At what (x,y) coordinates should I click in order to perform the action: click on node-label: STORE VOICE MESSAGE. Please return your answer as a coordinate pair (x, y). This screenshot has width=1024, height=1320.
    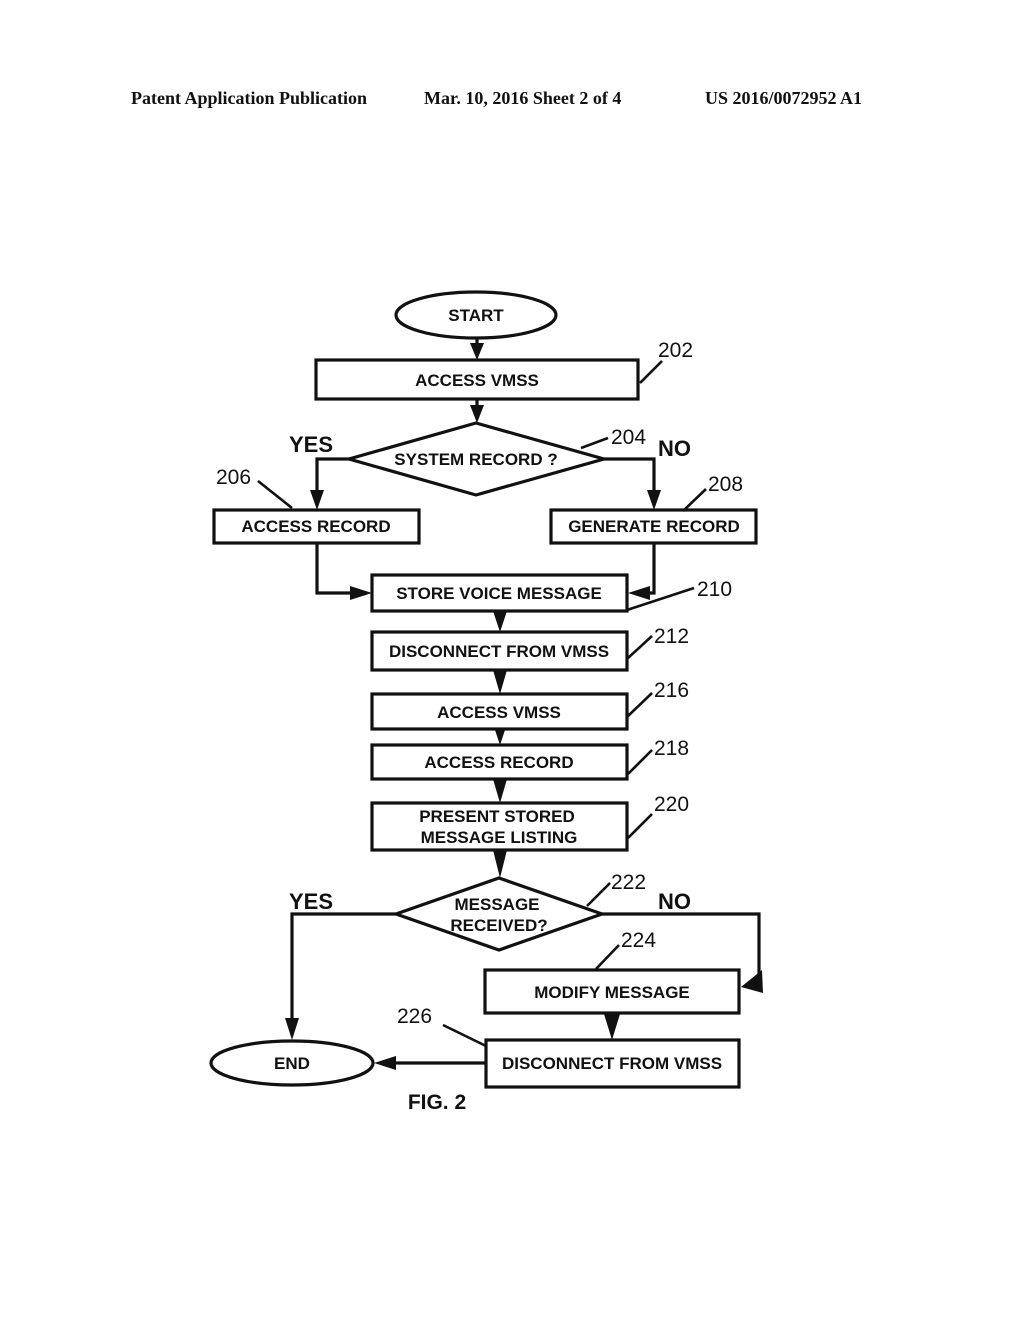
    Looking at the image, I should click on (499, 593).